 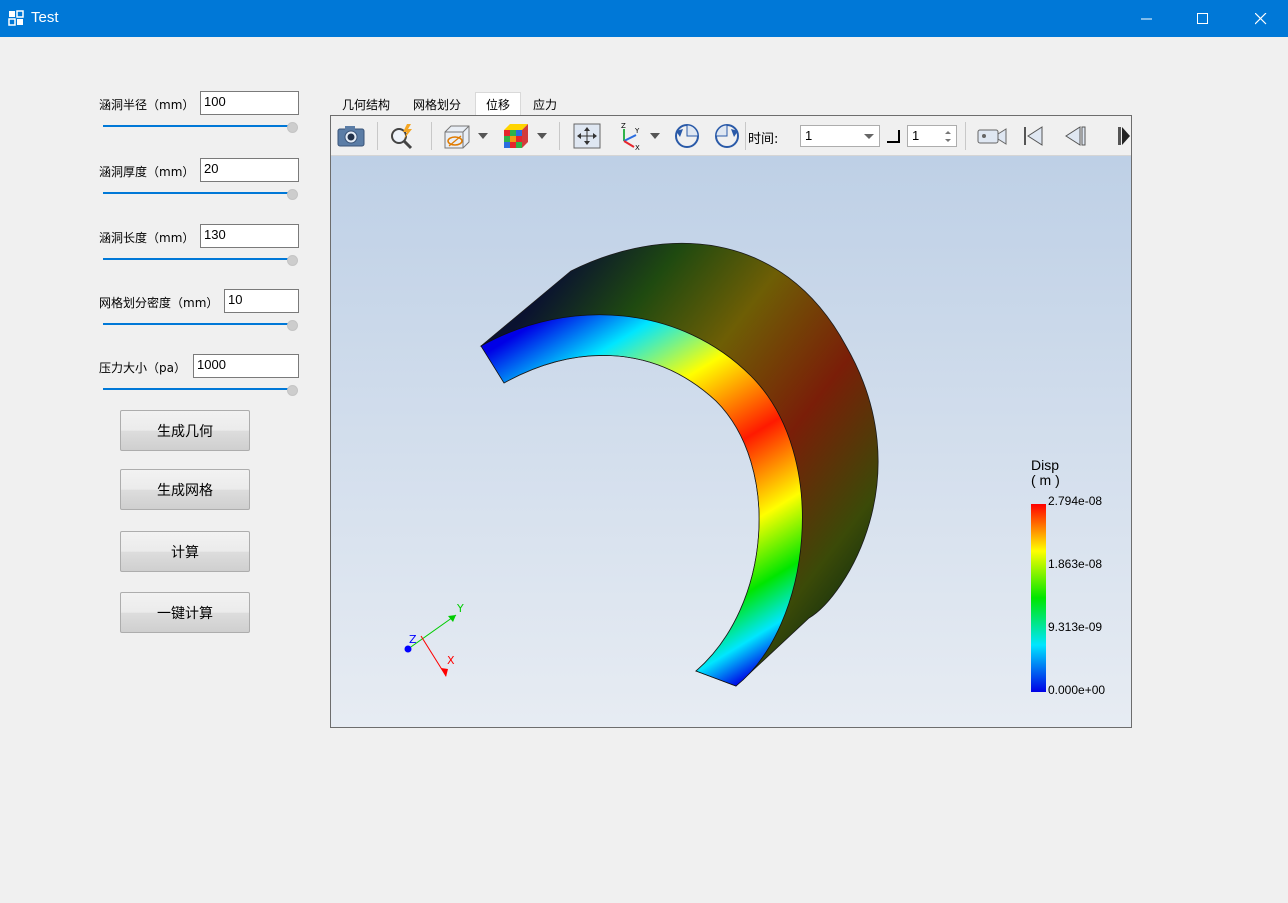 What do you see at coordinates (16, 18) in the screenshot?
I see `app-icon` at bounding box center [16, 18].